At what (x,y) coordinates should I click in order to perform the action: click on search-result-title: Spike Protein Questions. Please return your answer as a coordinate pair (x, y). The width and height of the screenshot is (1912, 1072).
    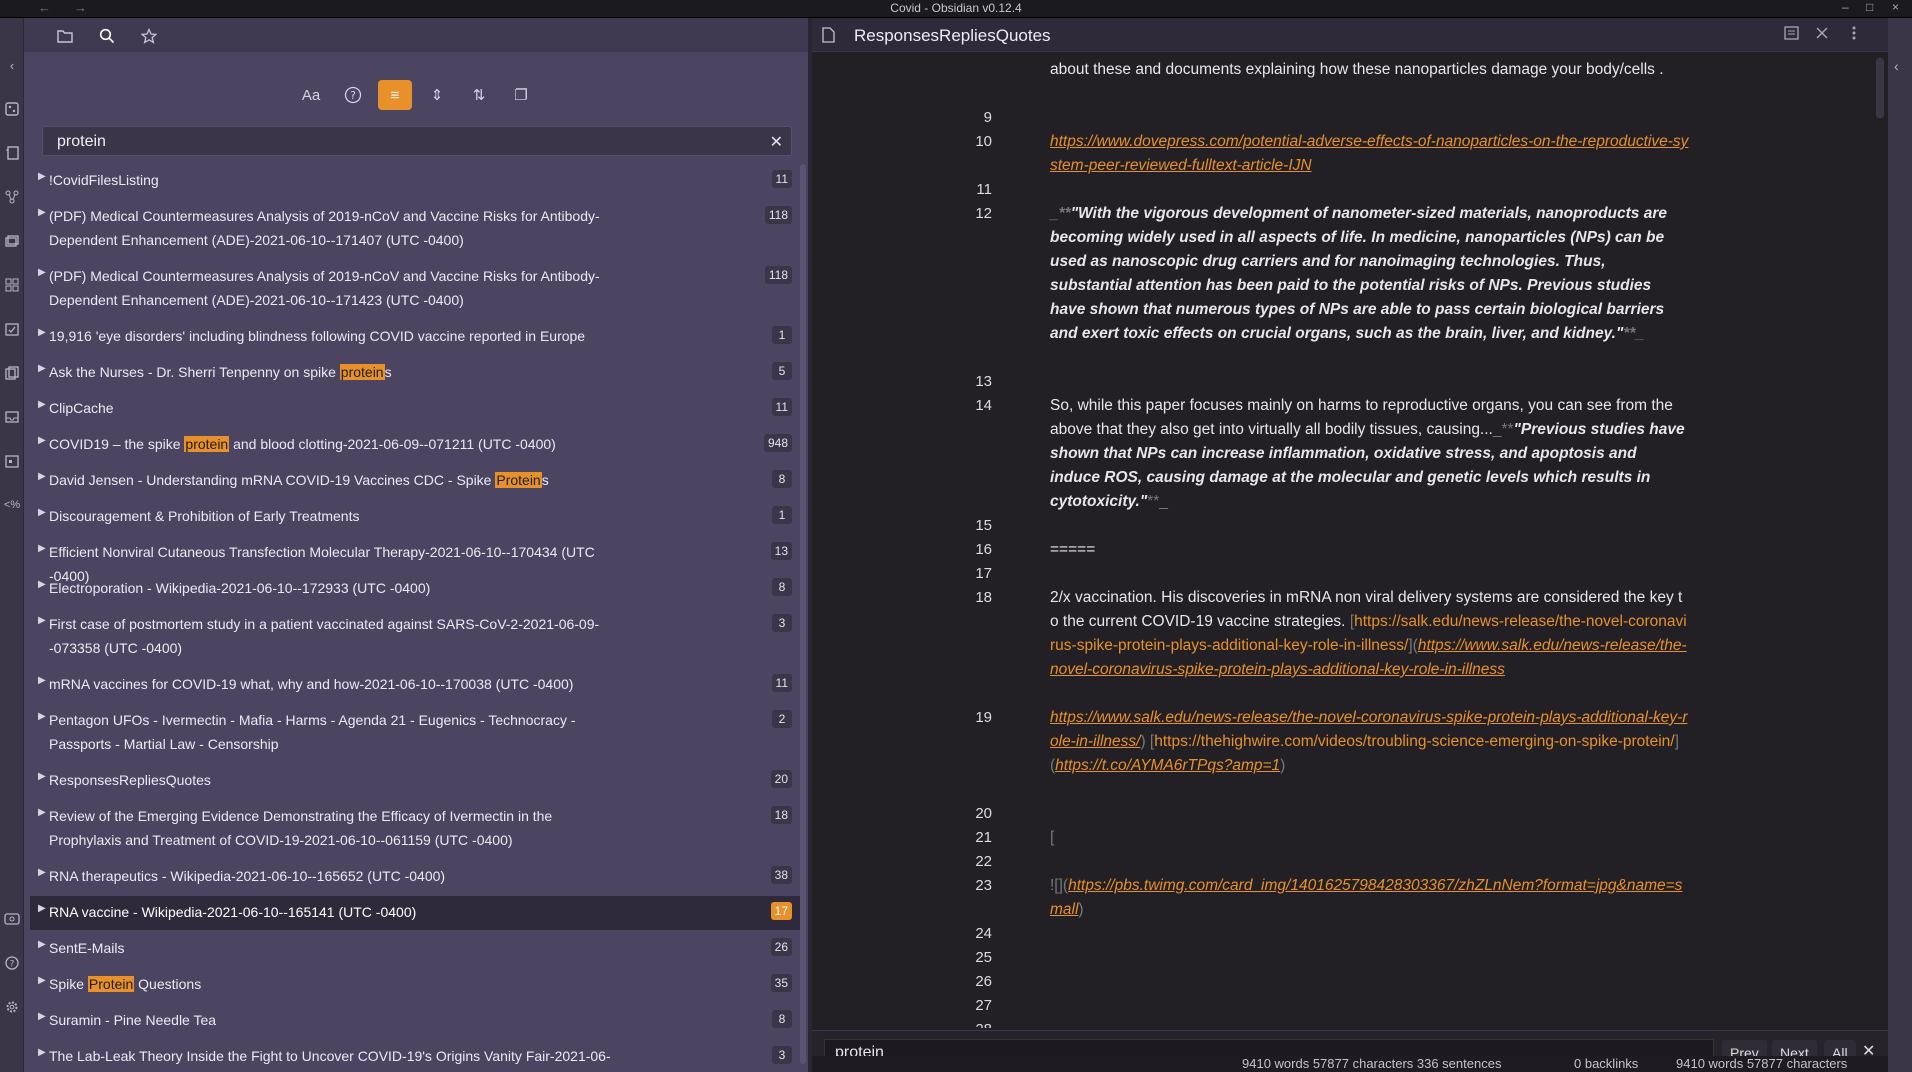
    Looking at the image, I should click on (334, 984).